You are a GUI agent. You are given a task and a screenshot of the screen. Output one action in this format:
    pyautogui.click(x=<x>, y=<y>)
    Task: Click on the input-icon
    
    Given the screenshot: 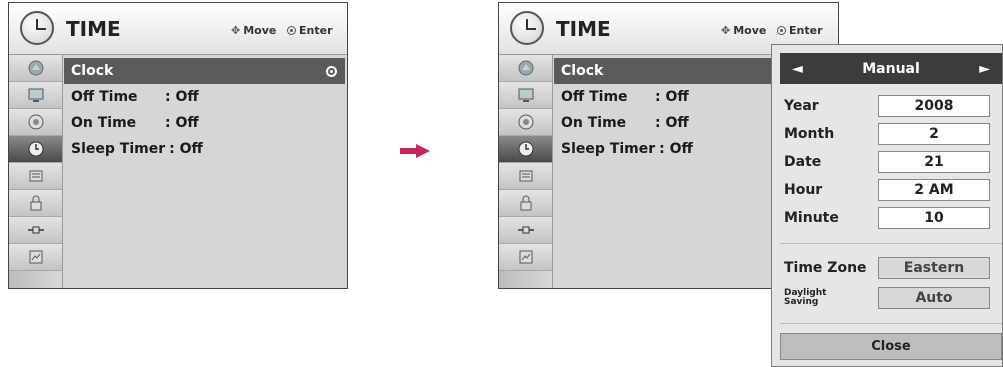 What is the action you would take?
    pyautogui.click(x=525, y=230)
    